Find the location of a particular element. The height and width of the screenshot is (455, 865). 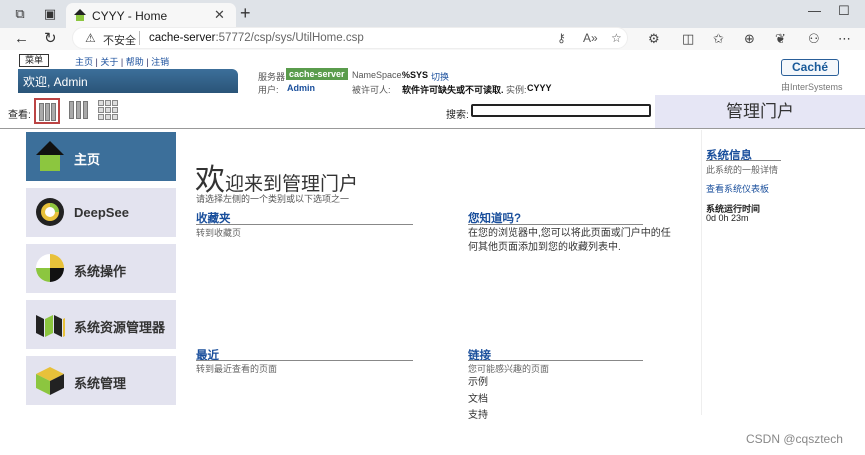

top-links: 主页 | 关于 | 帮助 | 注销 is located at coordinates (122, 62).